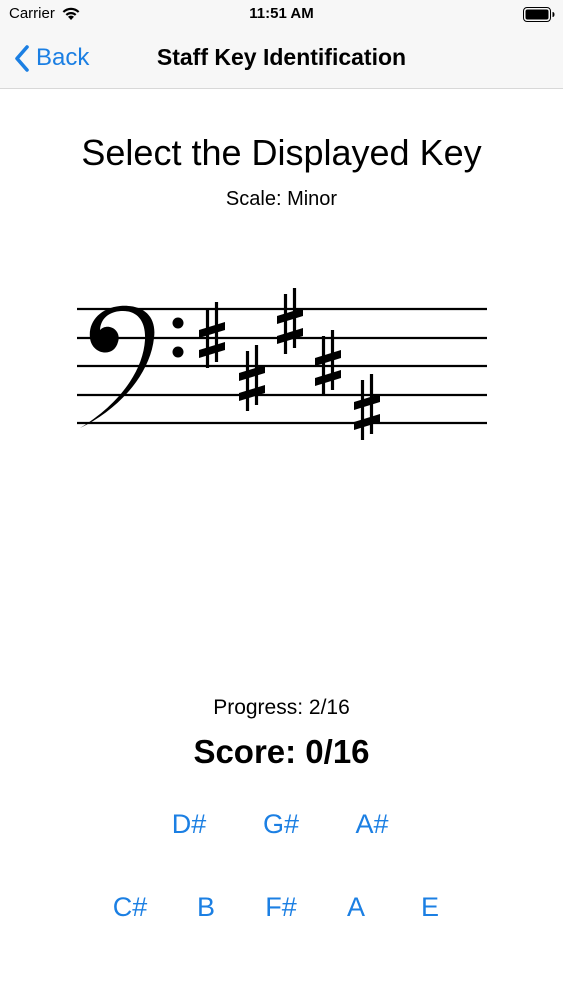  I want to click on music-staff, so click(282, 364).